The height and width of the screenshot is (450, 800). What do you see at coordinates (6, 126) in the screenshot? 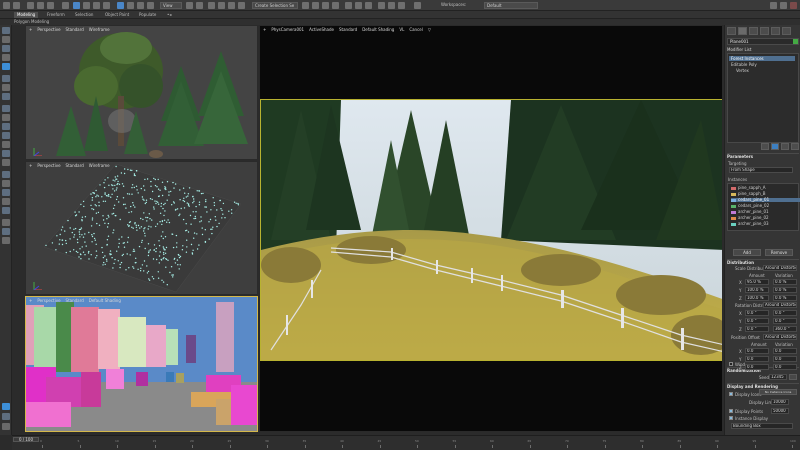
I see `sort-icon` at bounding box center [6, 126].